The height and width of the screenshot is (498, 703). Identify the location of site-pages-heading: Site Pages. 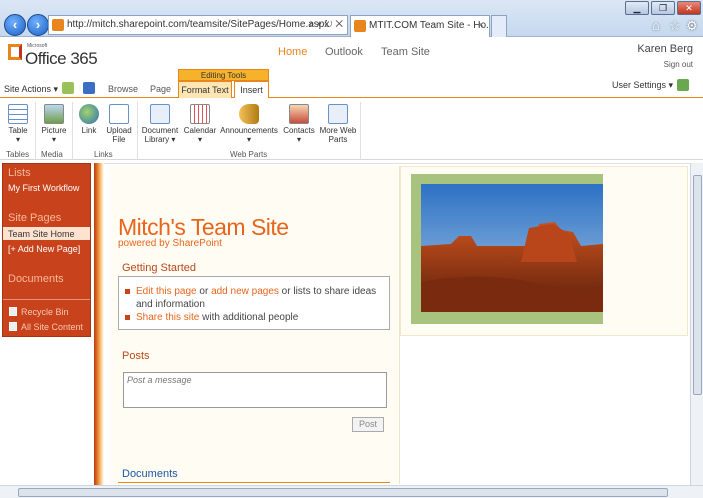
(34, 218).